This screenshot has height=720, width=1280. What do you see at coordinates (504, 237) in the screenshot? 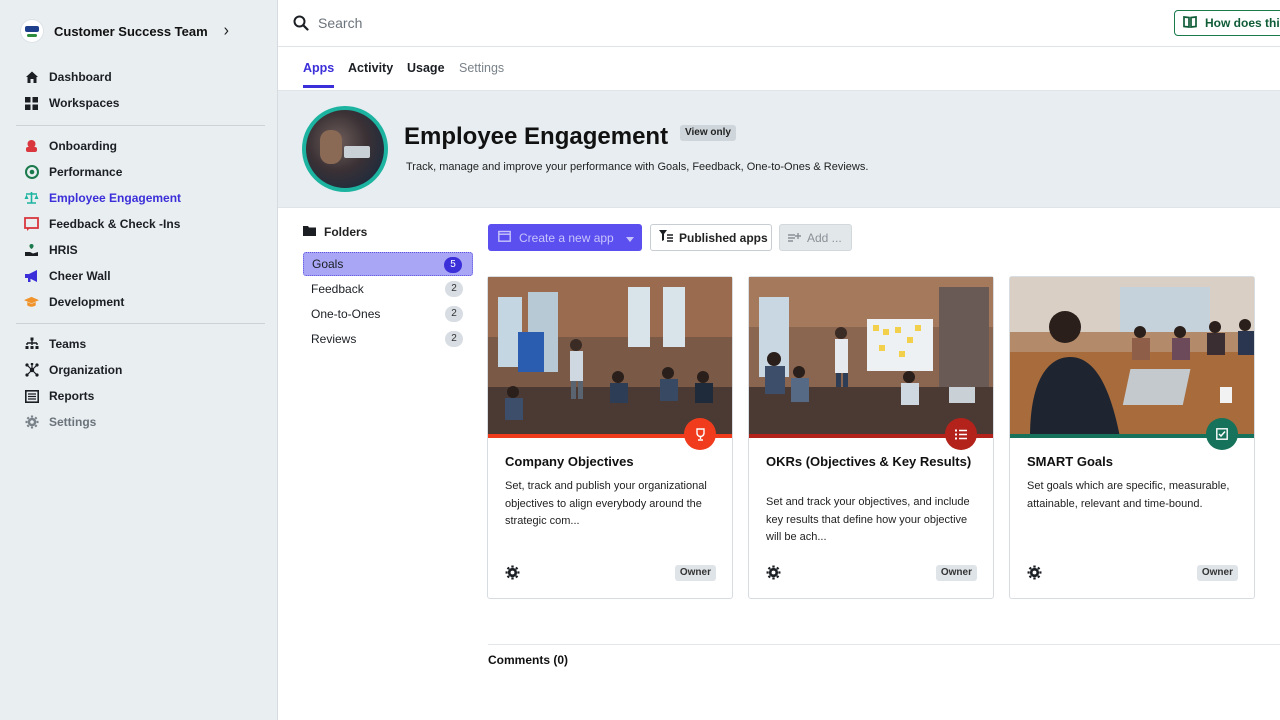
I see `calendar-icon` at bounding box center [504, 237].